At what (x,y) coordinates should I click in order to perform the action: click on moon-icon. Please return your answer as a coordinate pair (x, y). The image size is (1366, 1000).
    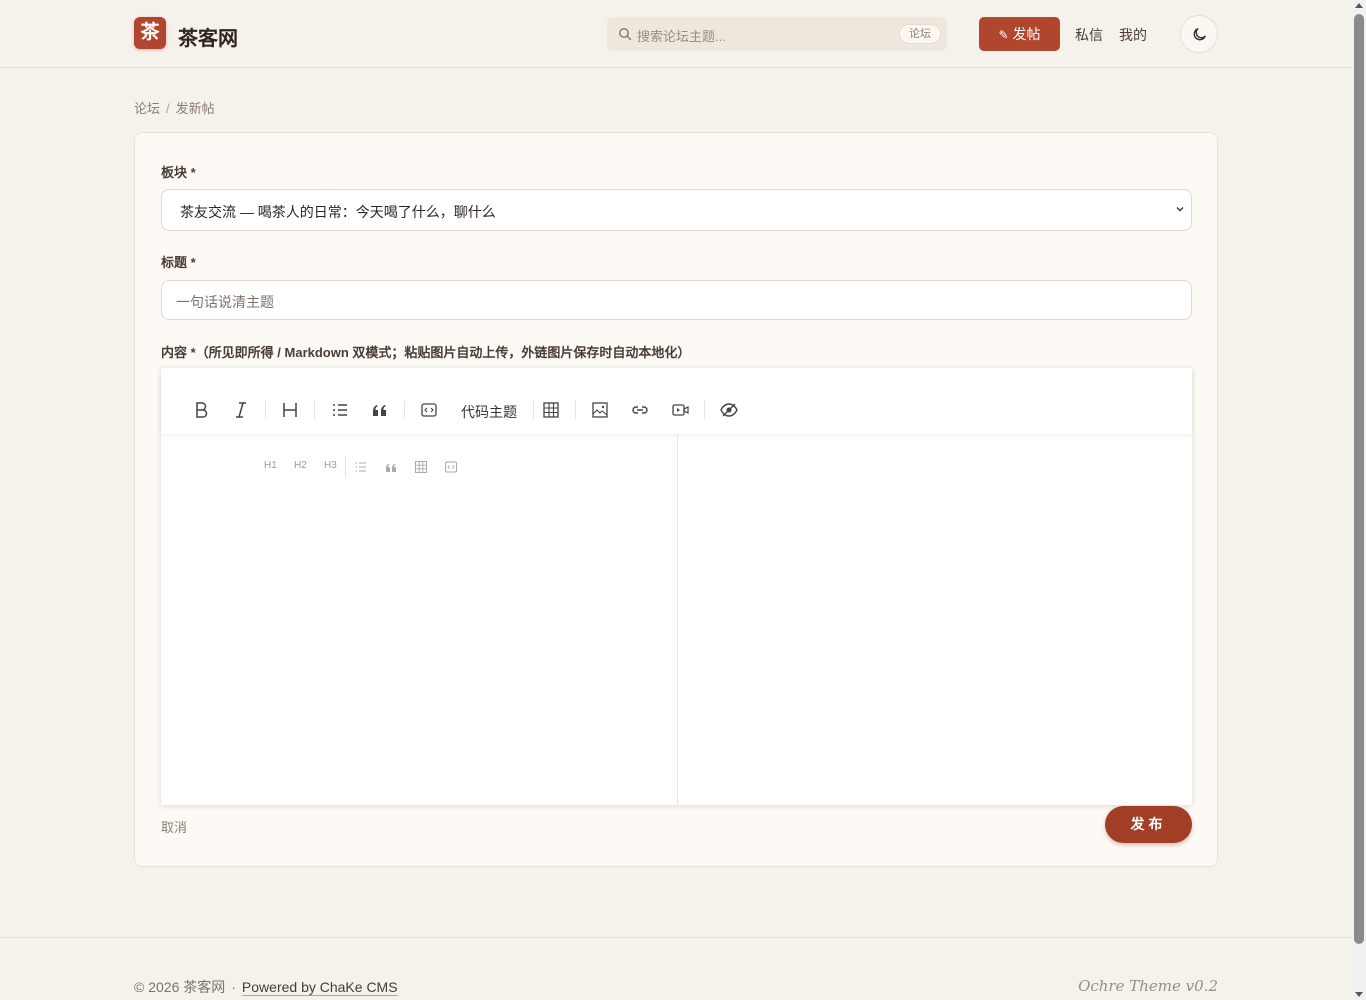
    Looking at the image, I should click on (1199, 34).